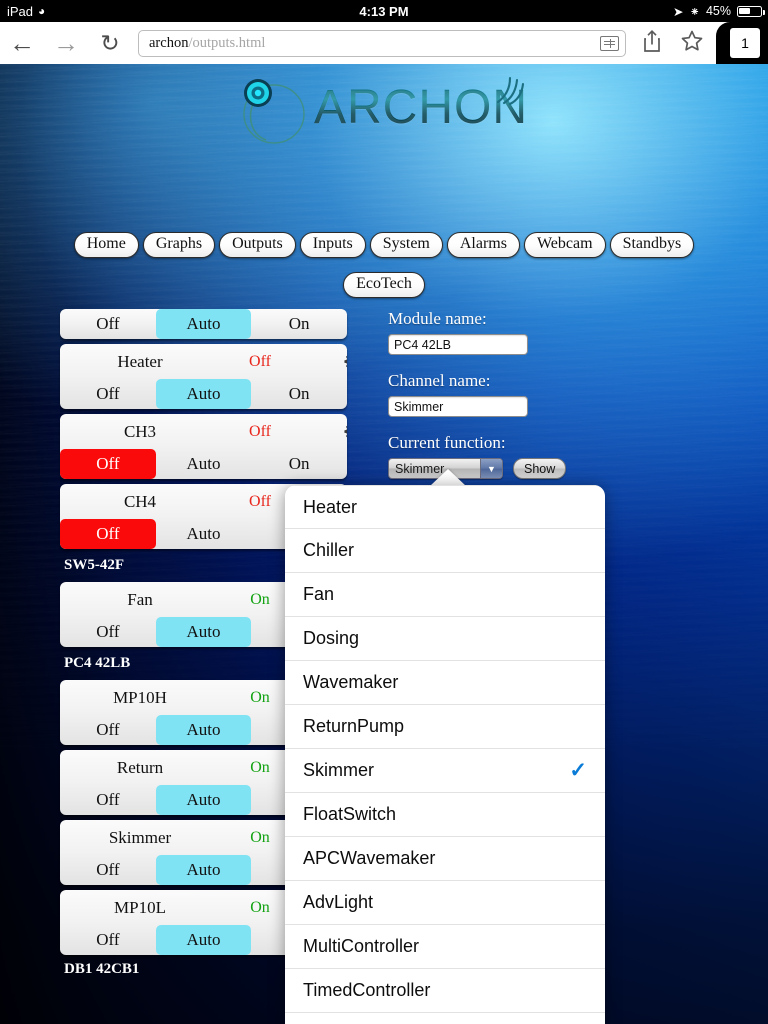  I want to click on output-row: CH3 Off Off Auto On, so click(203, 446).